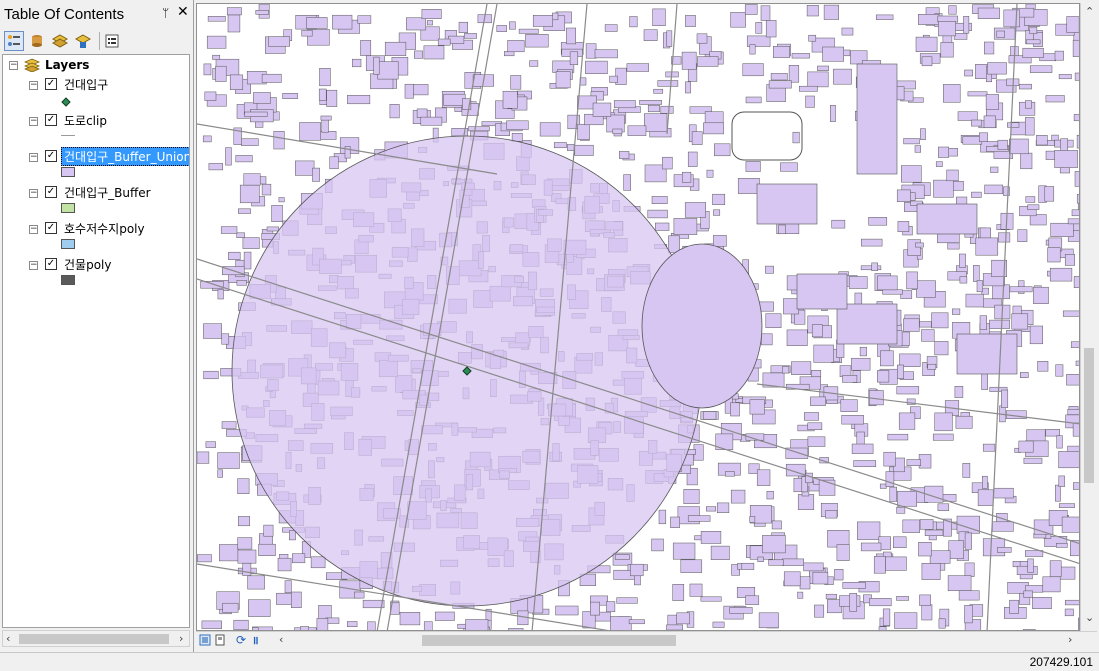 The image size is (1099, 671). Describe the element at coordinates (67, 65) in the screenshot. I see `layers-root-label: Layers` at that location.